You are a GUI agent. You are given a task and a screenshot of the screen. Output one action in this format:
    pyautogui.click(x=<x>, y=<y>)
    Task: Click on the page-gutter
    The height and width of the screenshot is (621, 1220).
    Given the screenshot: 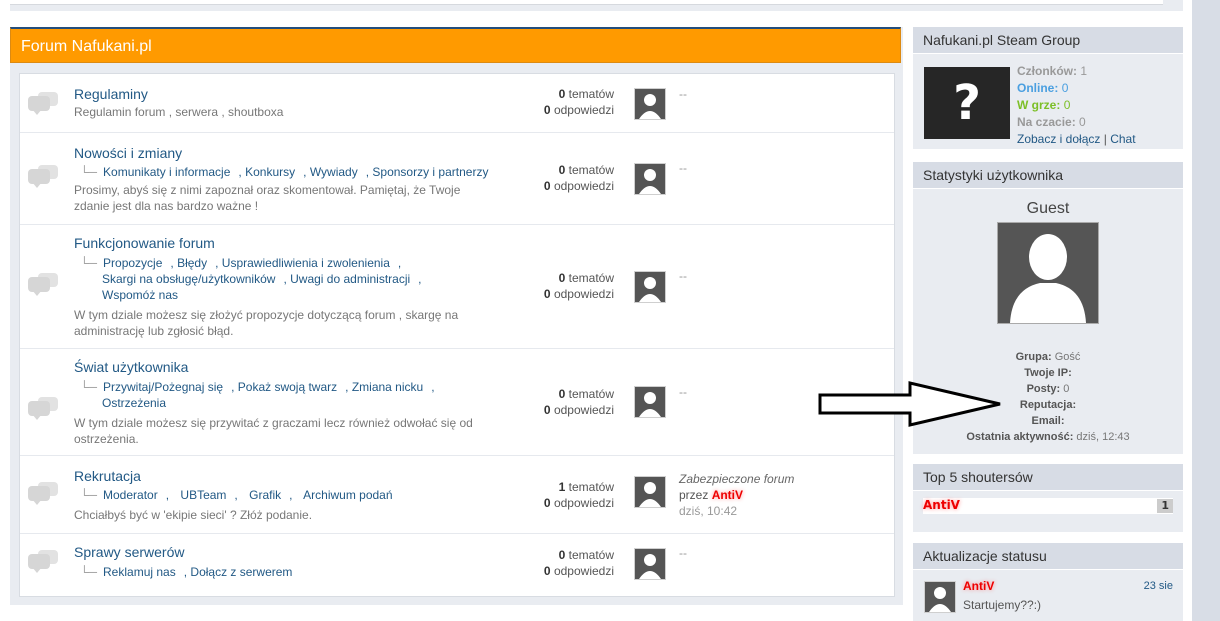 What is the action you would take?
    pyautogui.click(x=1187, y=310)
    